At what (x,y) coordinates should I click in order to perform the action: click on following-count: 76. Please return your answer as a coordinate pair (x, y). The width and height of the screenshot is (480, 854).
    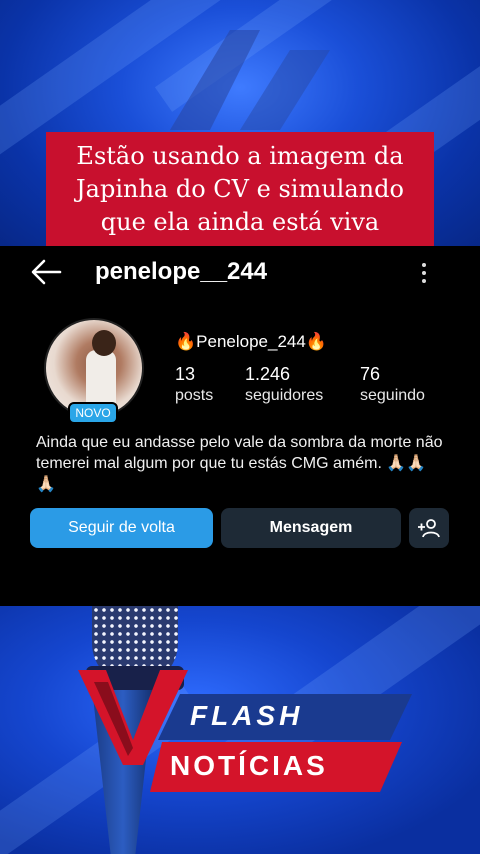
    Looking at the image, I should click on (370, 374).